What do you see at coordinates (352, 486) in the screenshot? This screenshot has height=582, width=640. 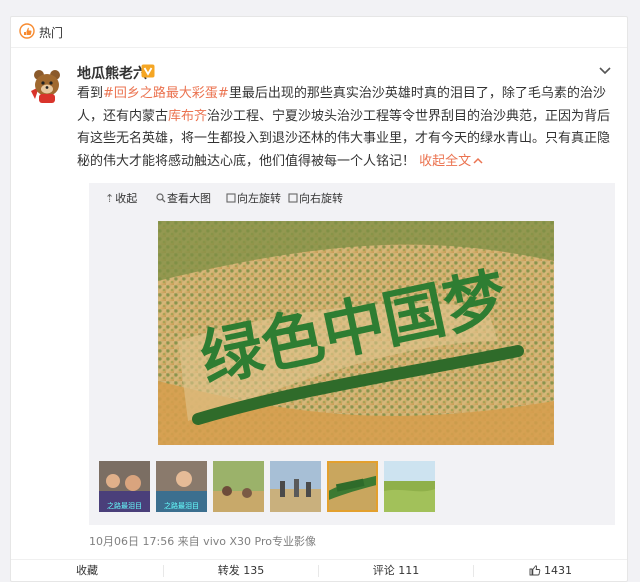 I see `thumbnail-5-selected` at bounding box center [352, 486].